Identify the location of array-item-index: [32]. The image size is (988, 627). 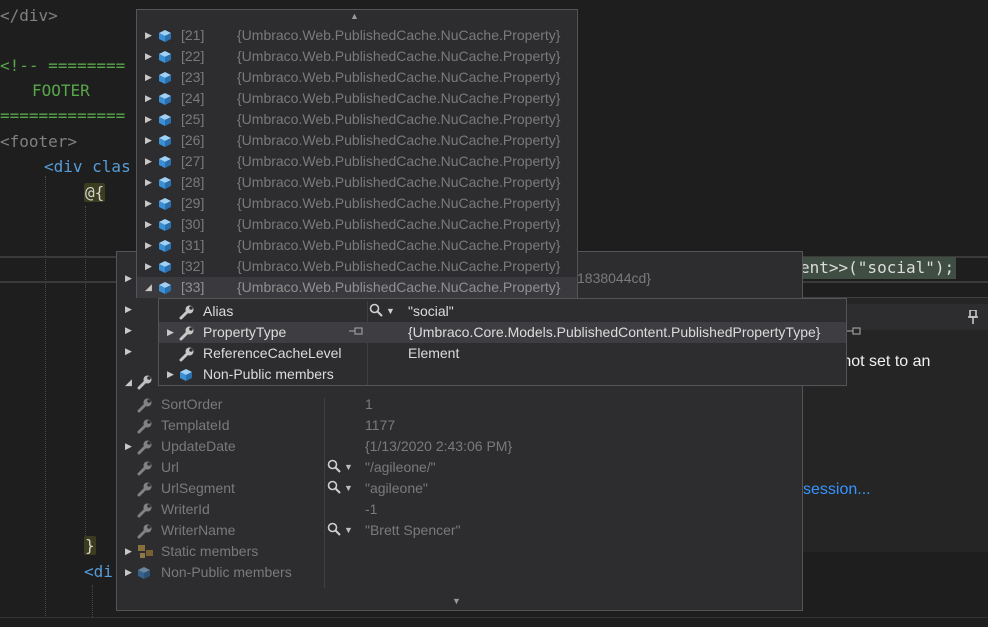
(193, 266).